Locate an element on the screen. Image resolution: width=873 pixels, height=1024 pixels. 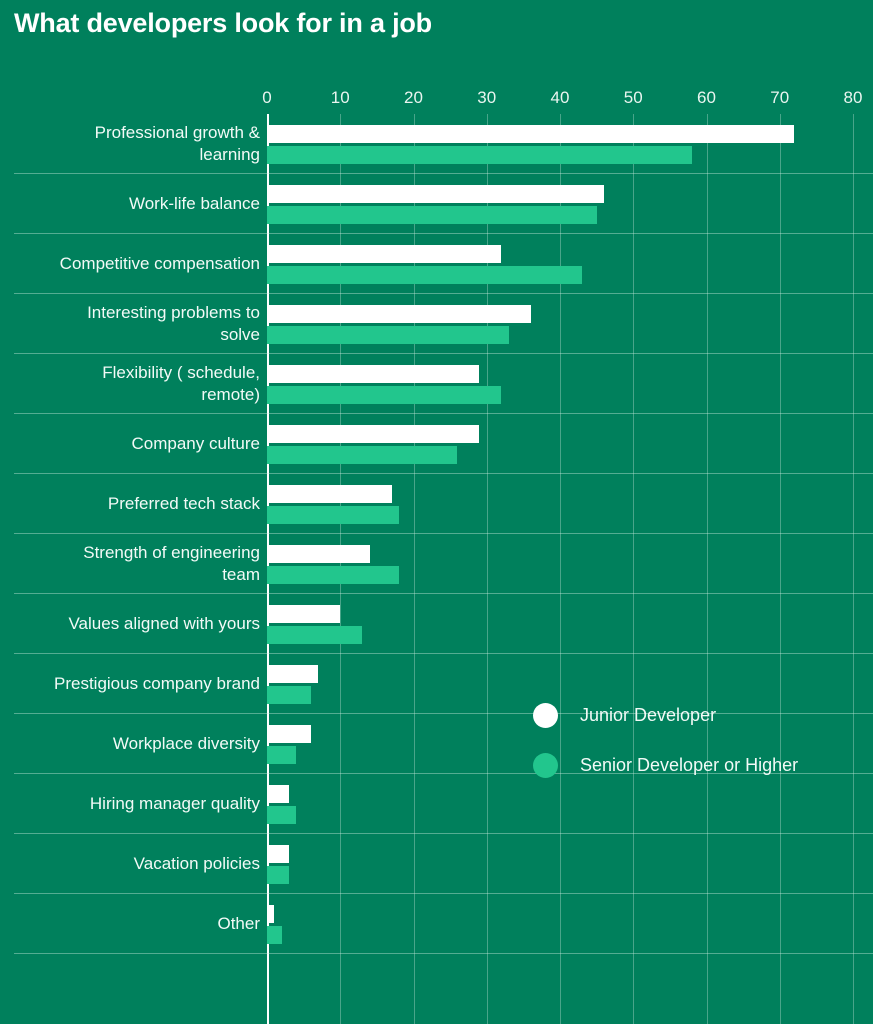
x-tick-label-20: 20 is located at coordinates (413, 97).